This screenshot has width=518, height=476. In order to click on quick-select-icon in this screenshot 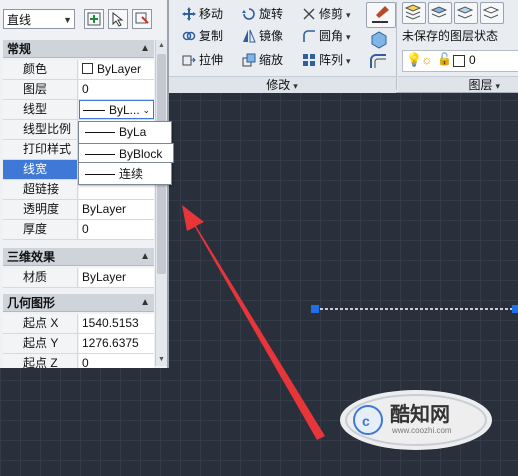, I will do `click(142, 18)`.